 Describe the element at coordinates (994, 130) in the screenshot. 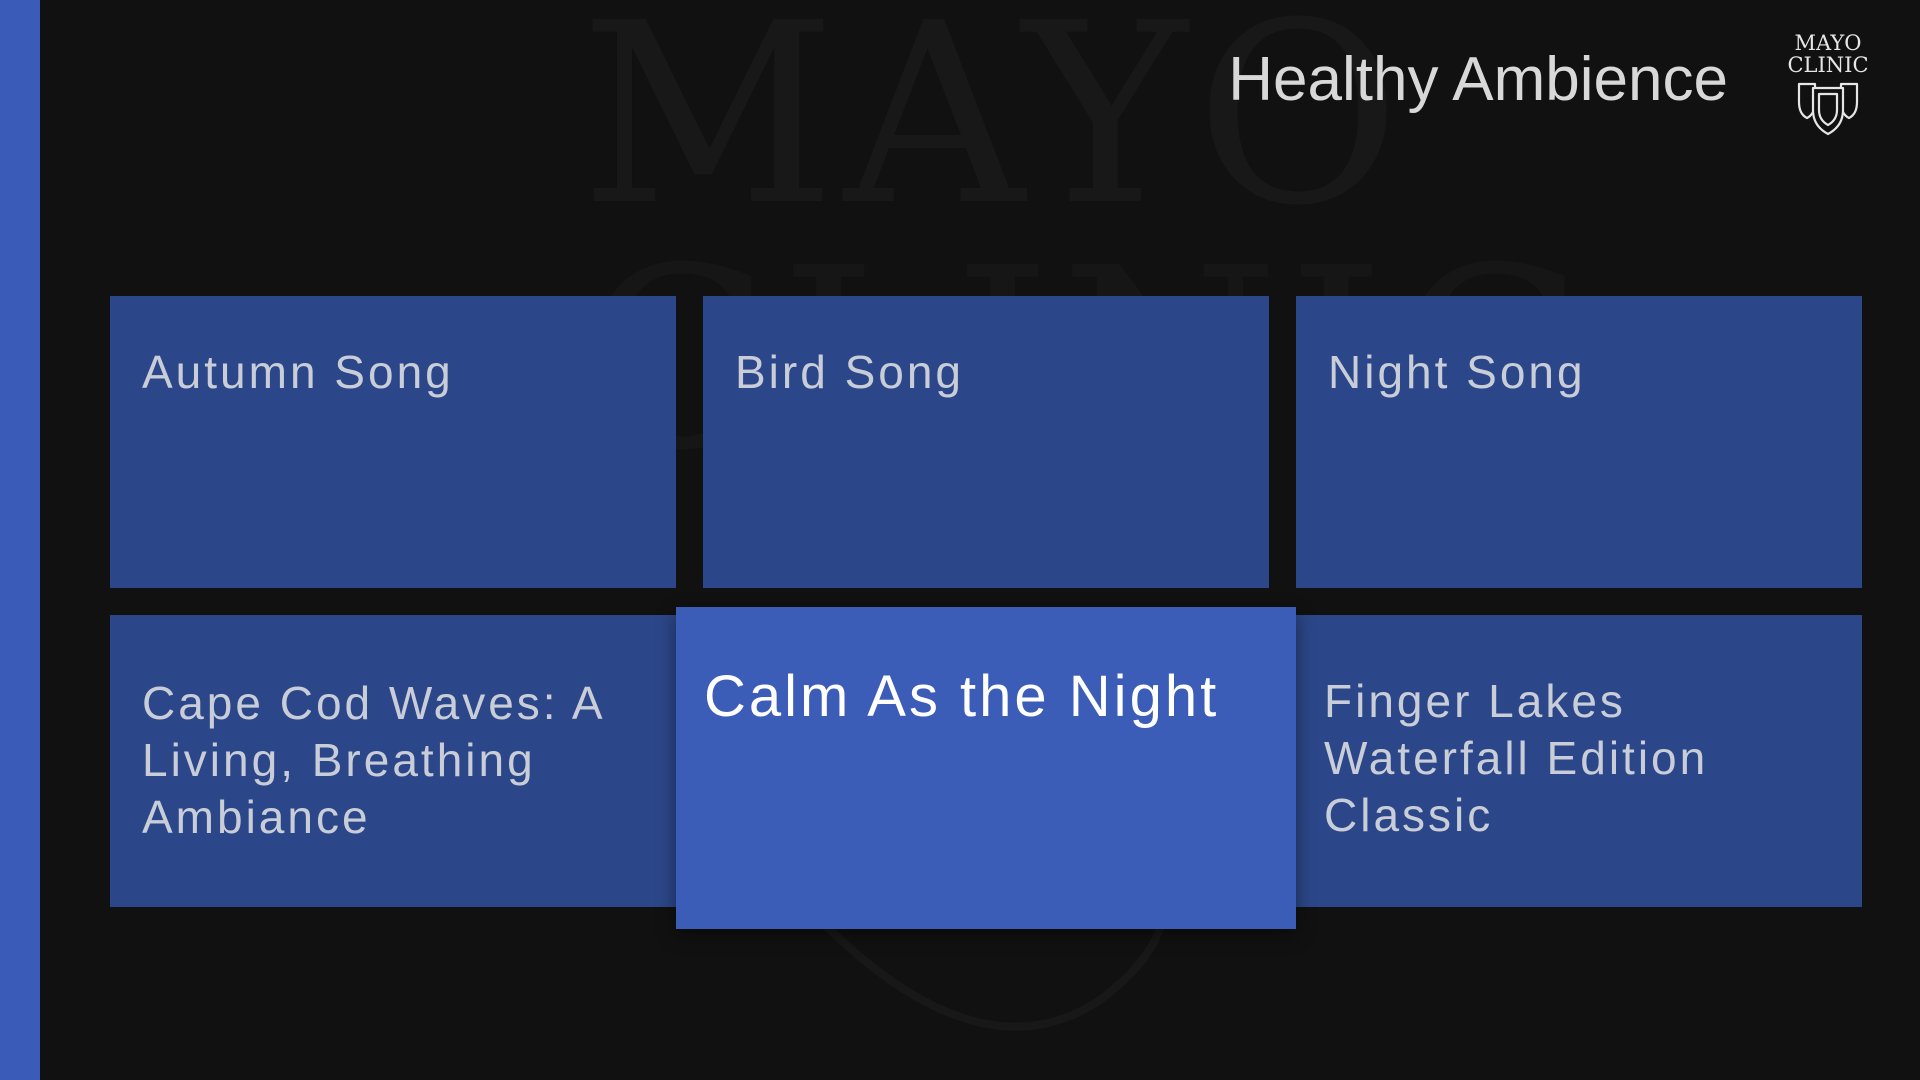

I see `watermark-line-1: MAYO` at that location.